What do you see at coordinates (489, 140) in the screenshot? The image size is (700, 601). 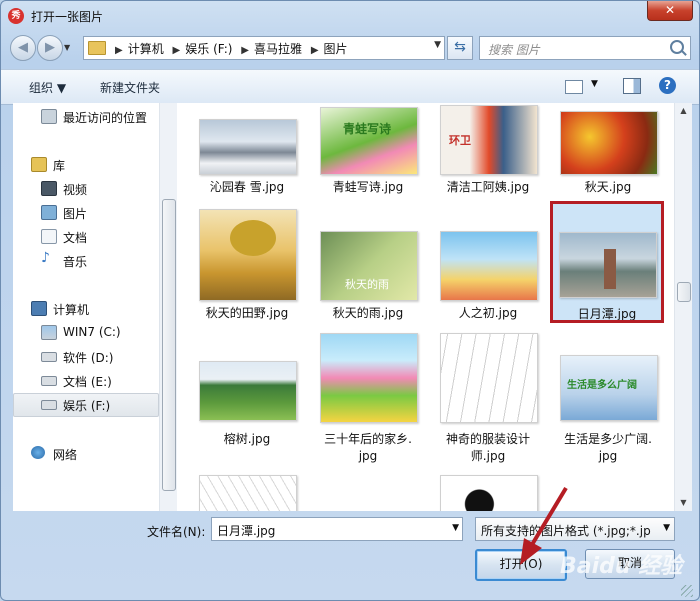 I see `file-thumbnail: 环卫` at bounding box center [489, 140].